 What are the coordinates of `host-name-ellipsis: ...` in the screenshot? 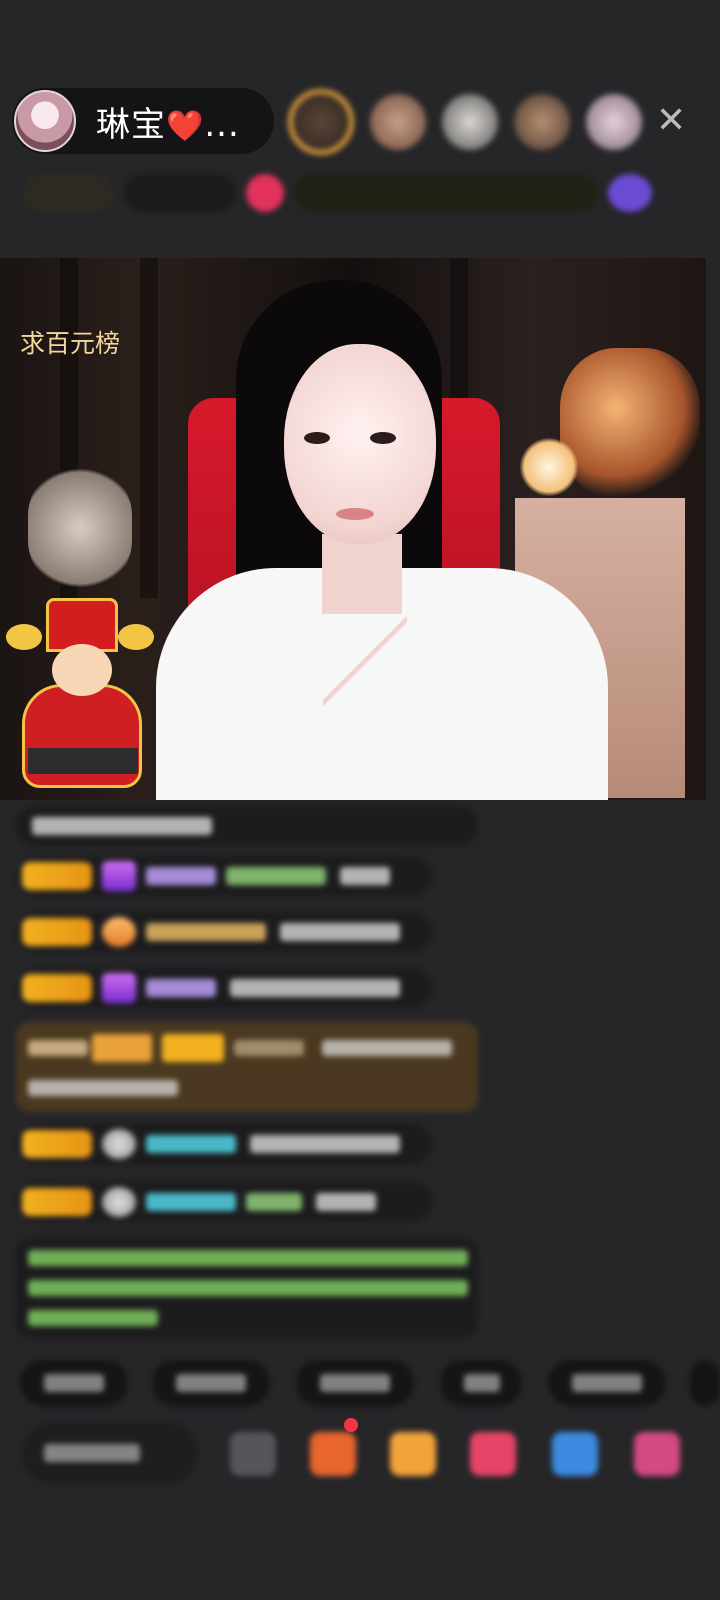 It's located at (222, 124).